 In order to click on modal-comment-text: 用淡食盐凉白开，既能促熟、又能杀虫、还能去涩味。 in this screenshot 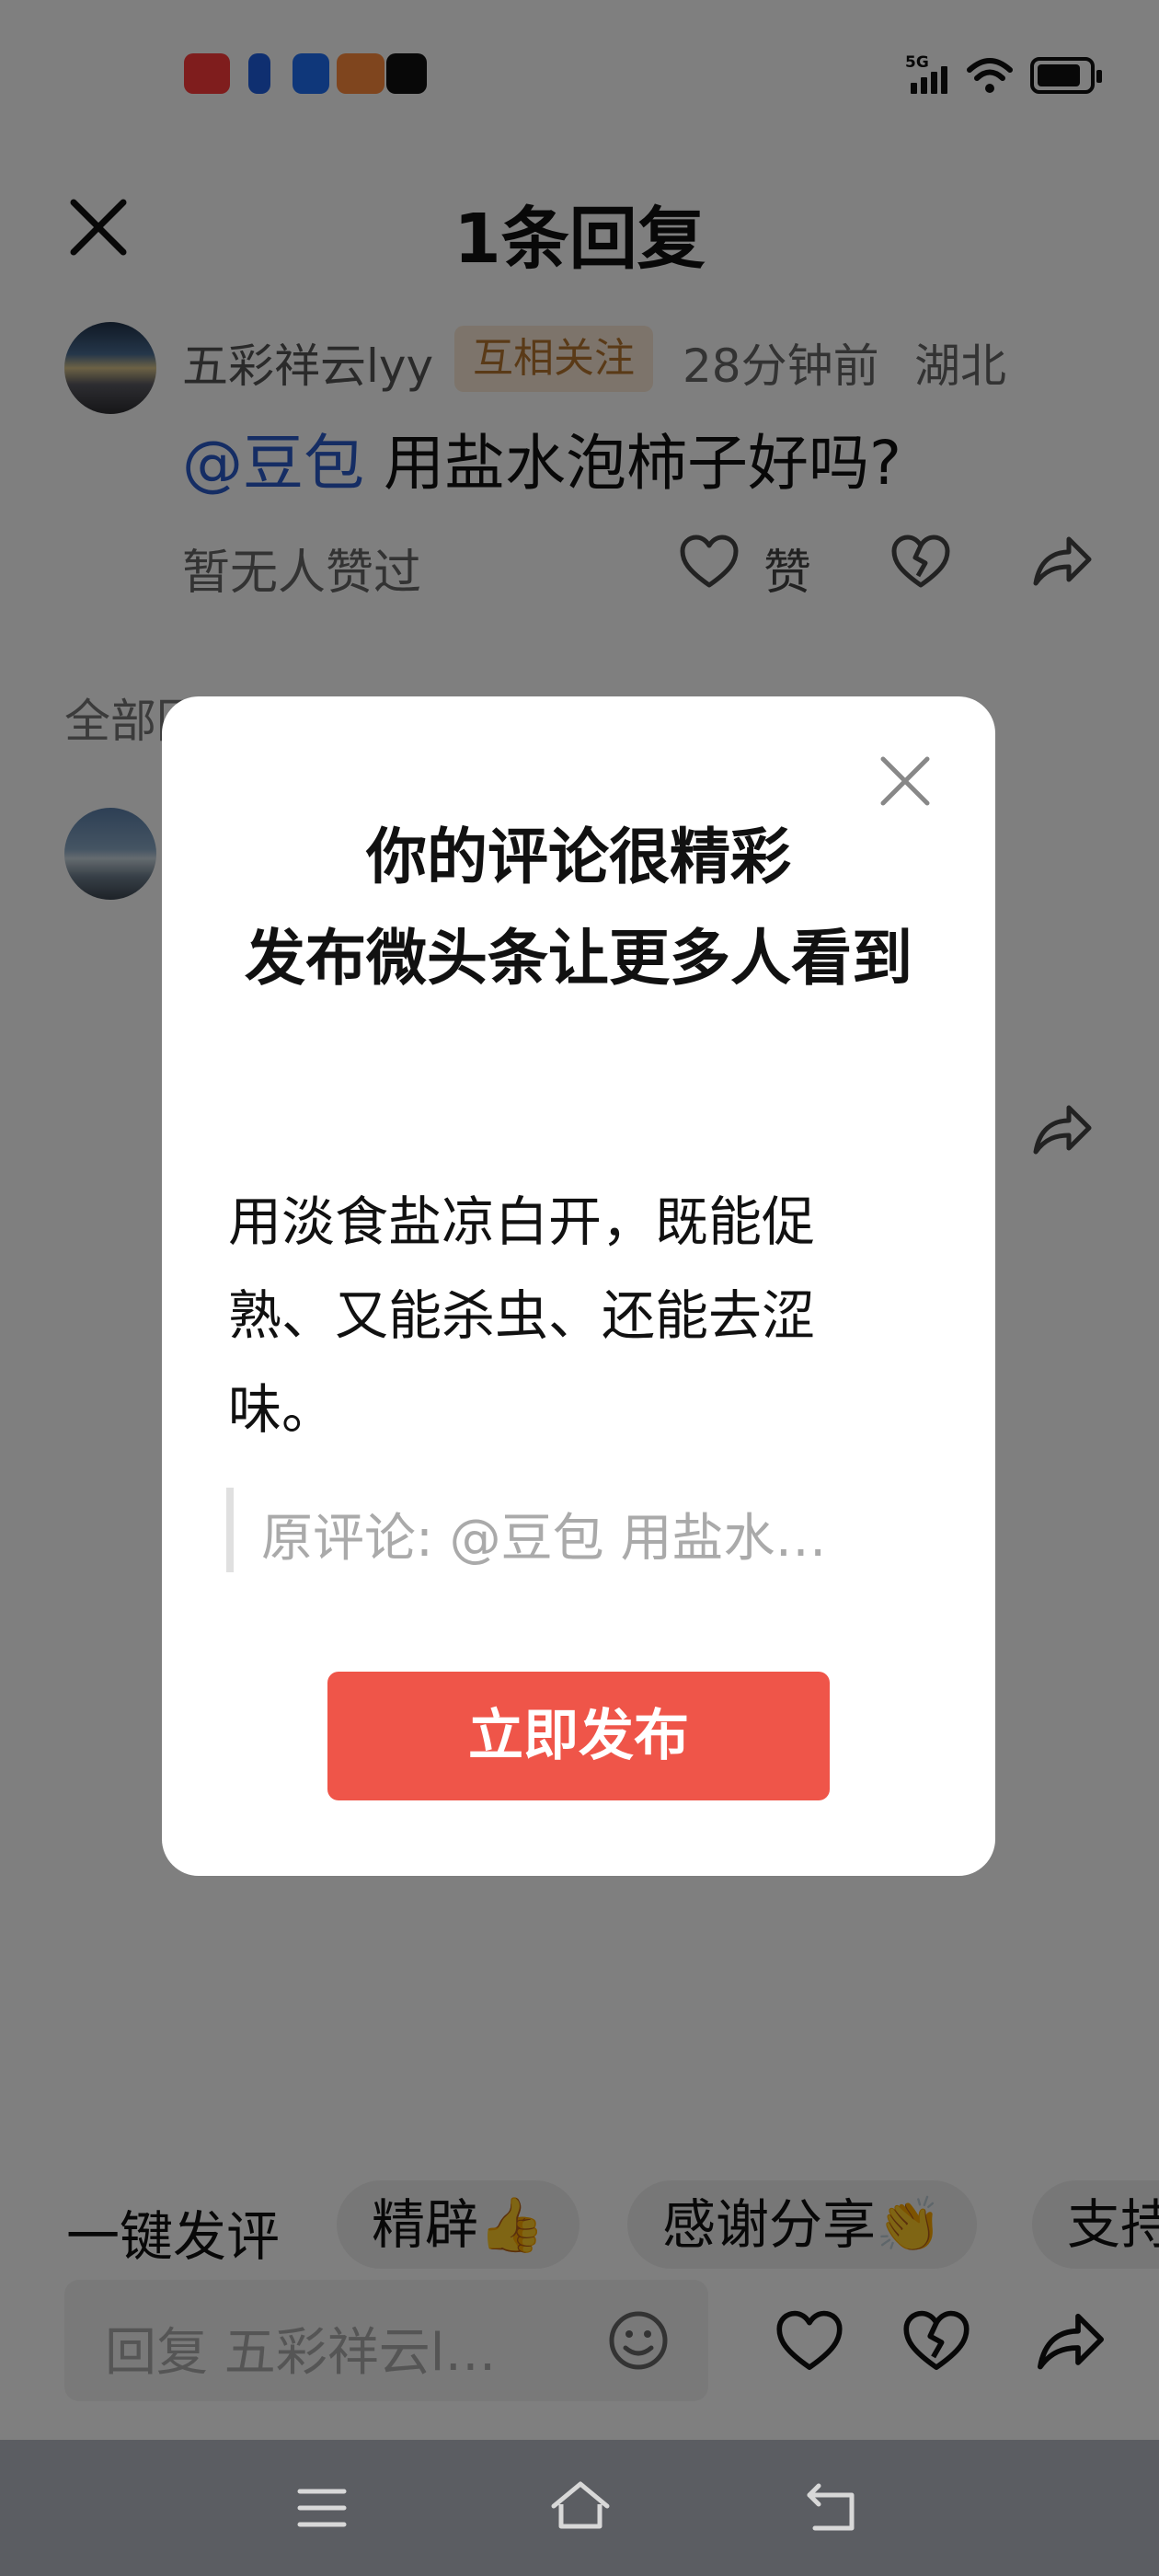, I will do `click(522, 1315)`.